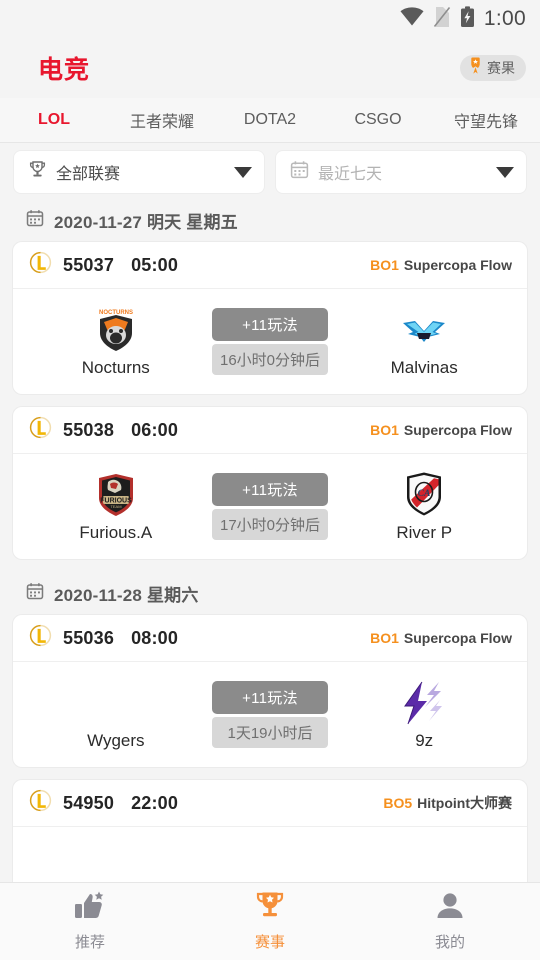 The height and width of the screenshot is (960, 540). What do you see at coordinates (116, 740) in the screenshot?
I see `home-team-name: Wygers` at bounding box center [116, 740].